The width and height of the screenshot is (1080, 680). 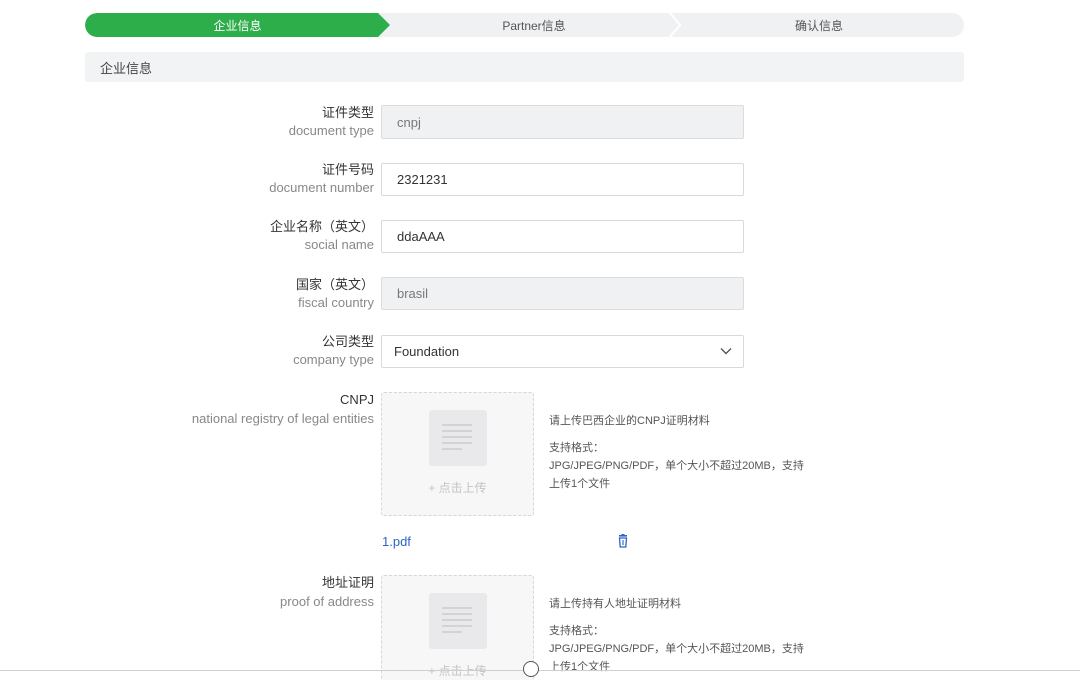 I want to click on document-type-input: cnpj, so click(x=562, y=122).